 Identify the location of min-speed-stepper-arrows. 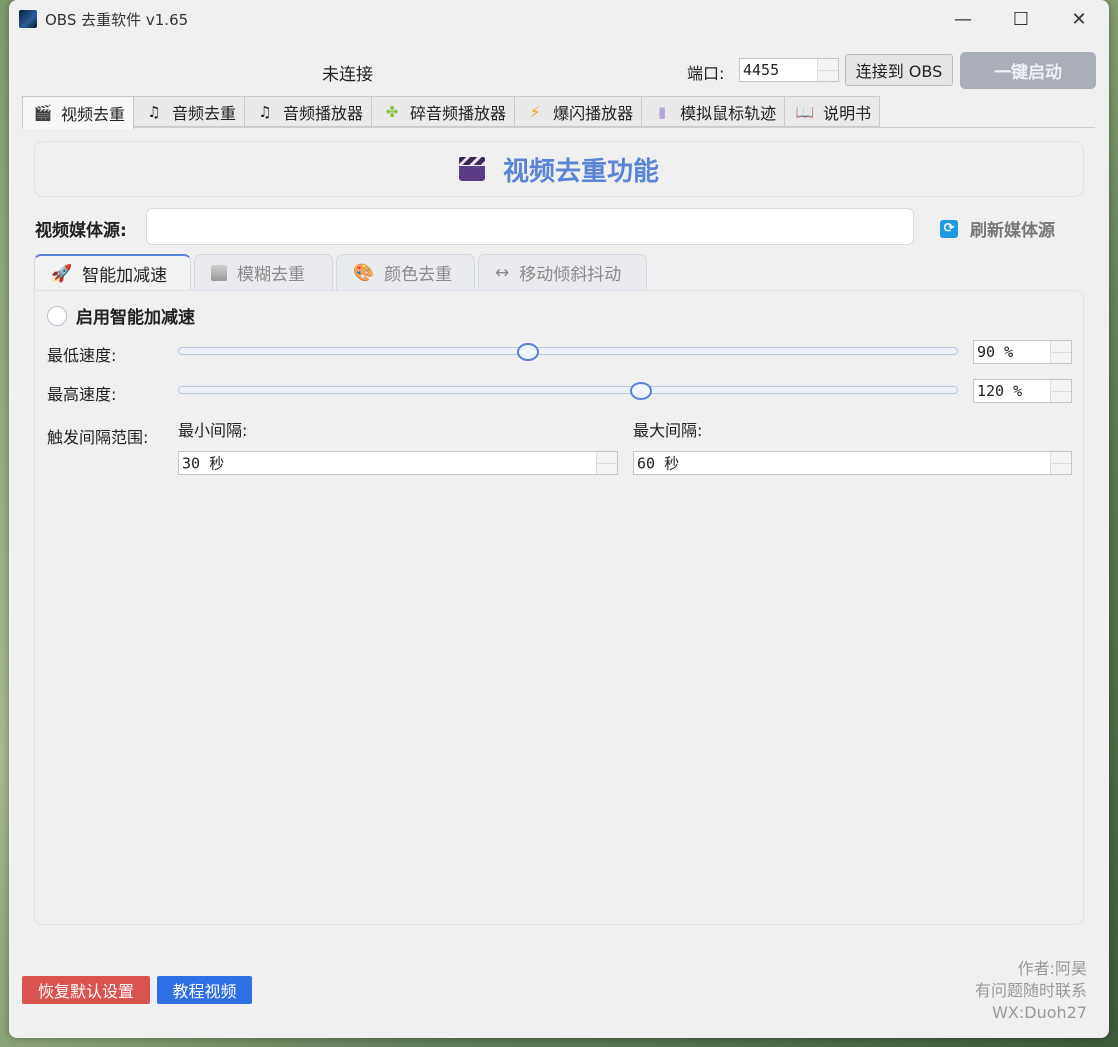
(1060, 352).